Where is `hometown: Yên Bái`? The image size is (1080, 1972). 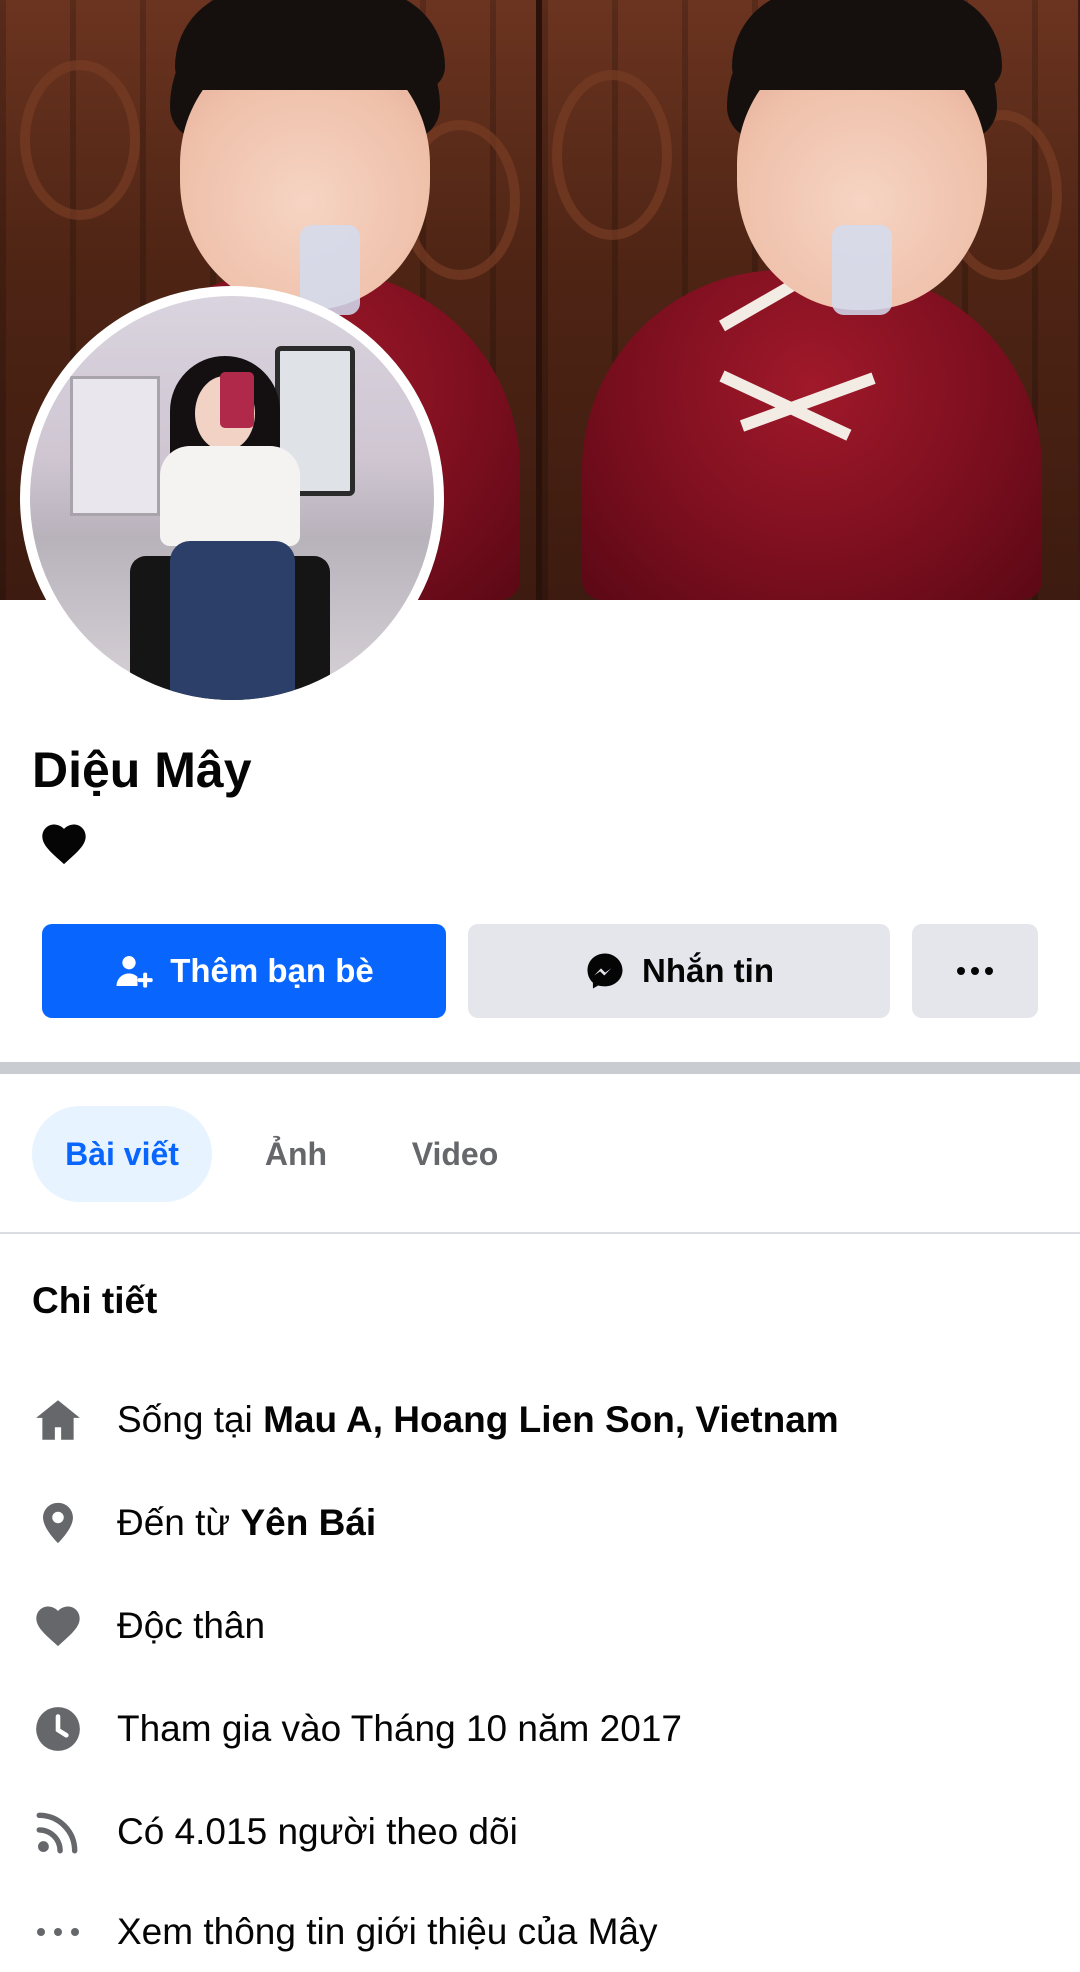
hometown: Yên Bái is located at coordinates (308, 1522).